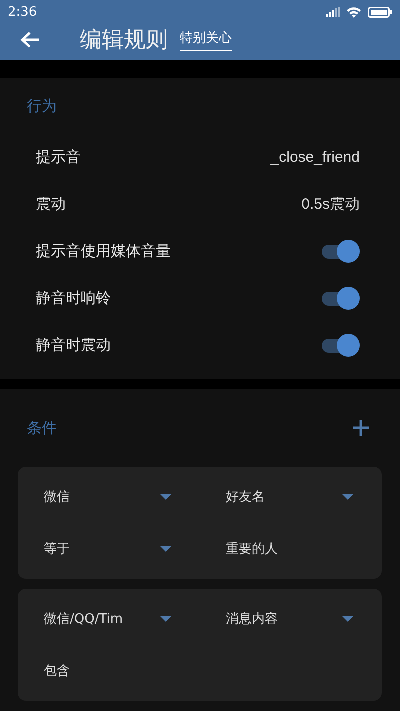  Describe the element at coordinates (333, 12) in the screenshot. I see `signal-icon` at that location.